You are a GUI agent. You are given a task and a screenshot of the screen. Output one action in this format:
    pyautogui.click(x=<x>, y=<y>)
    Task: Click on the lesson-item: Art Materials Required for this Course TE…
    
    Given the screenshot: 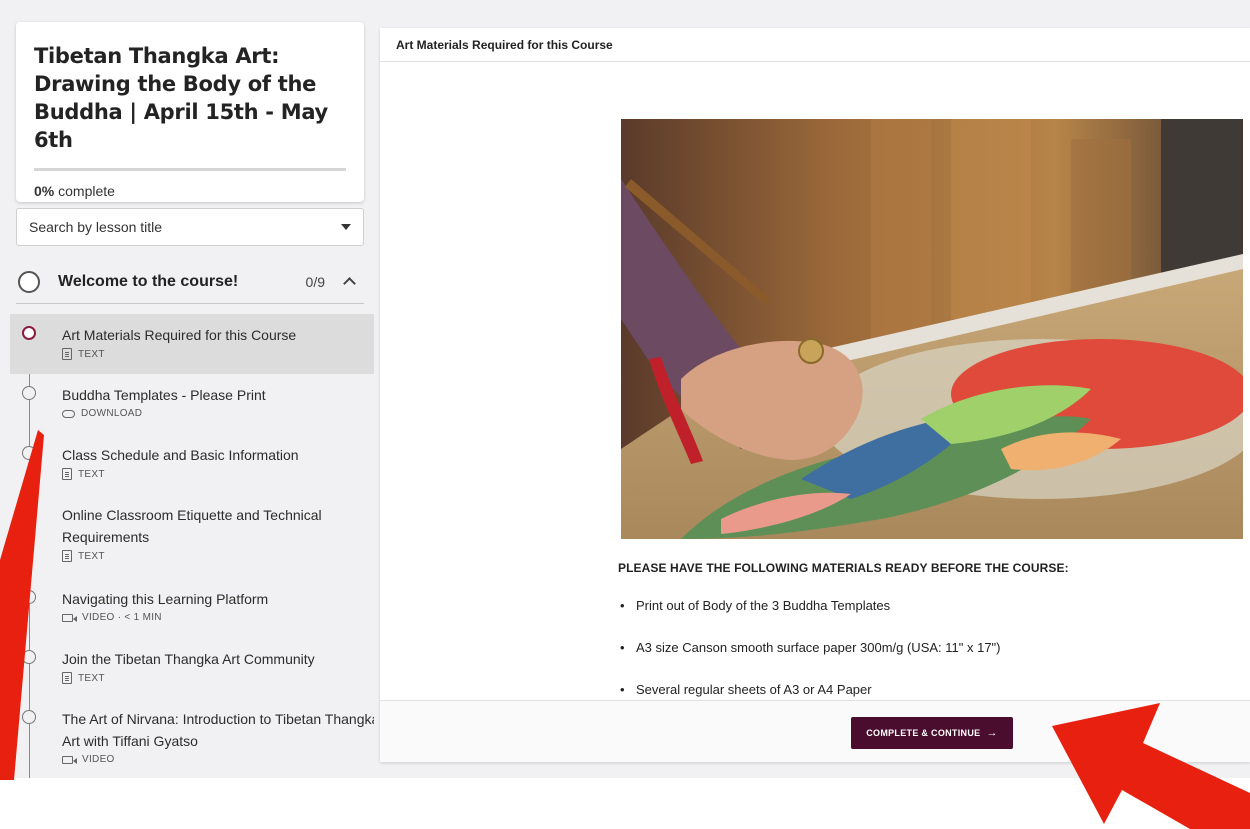 What is the action you would take?
    pyautogui.click(x=192, y=344)
    